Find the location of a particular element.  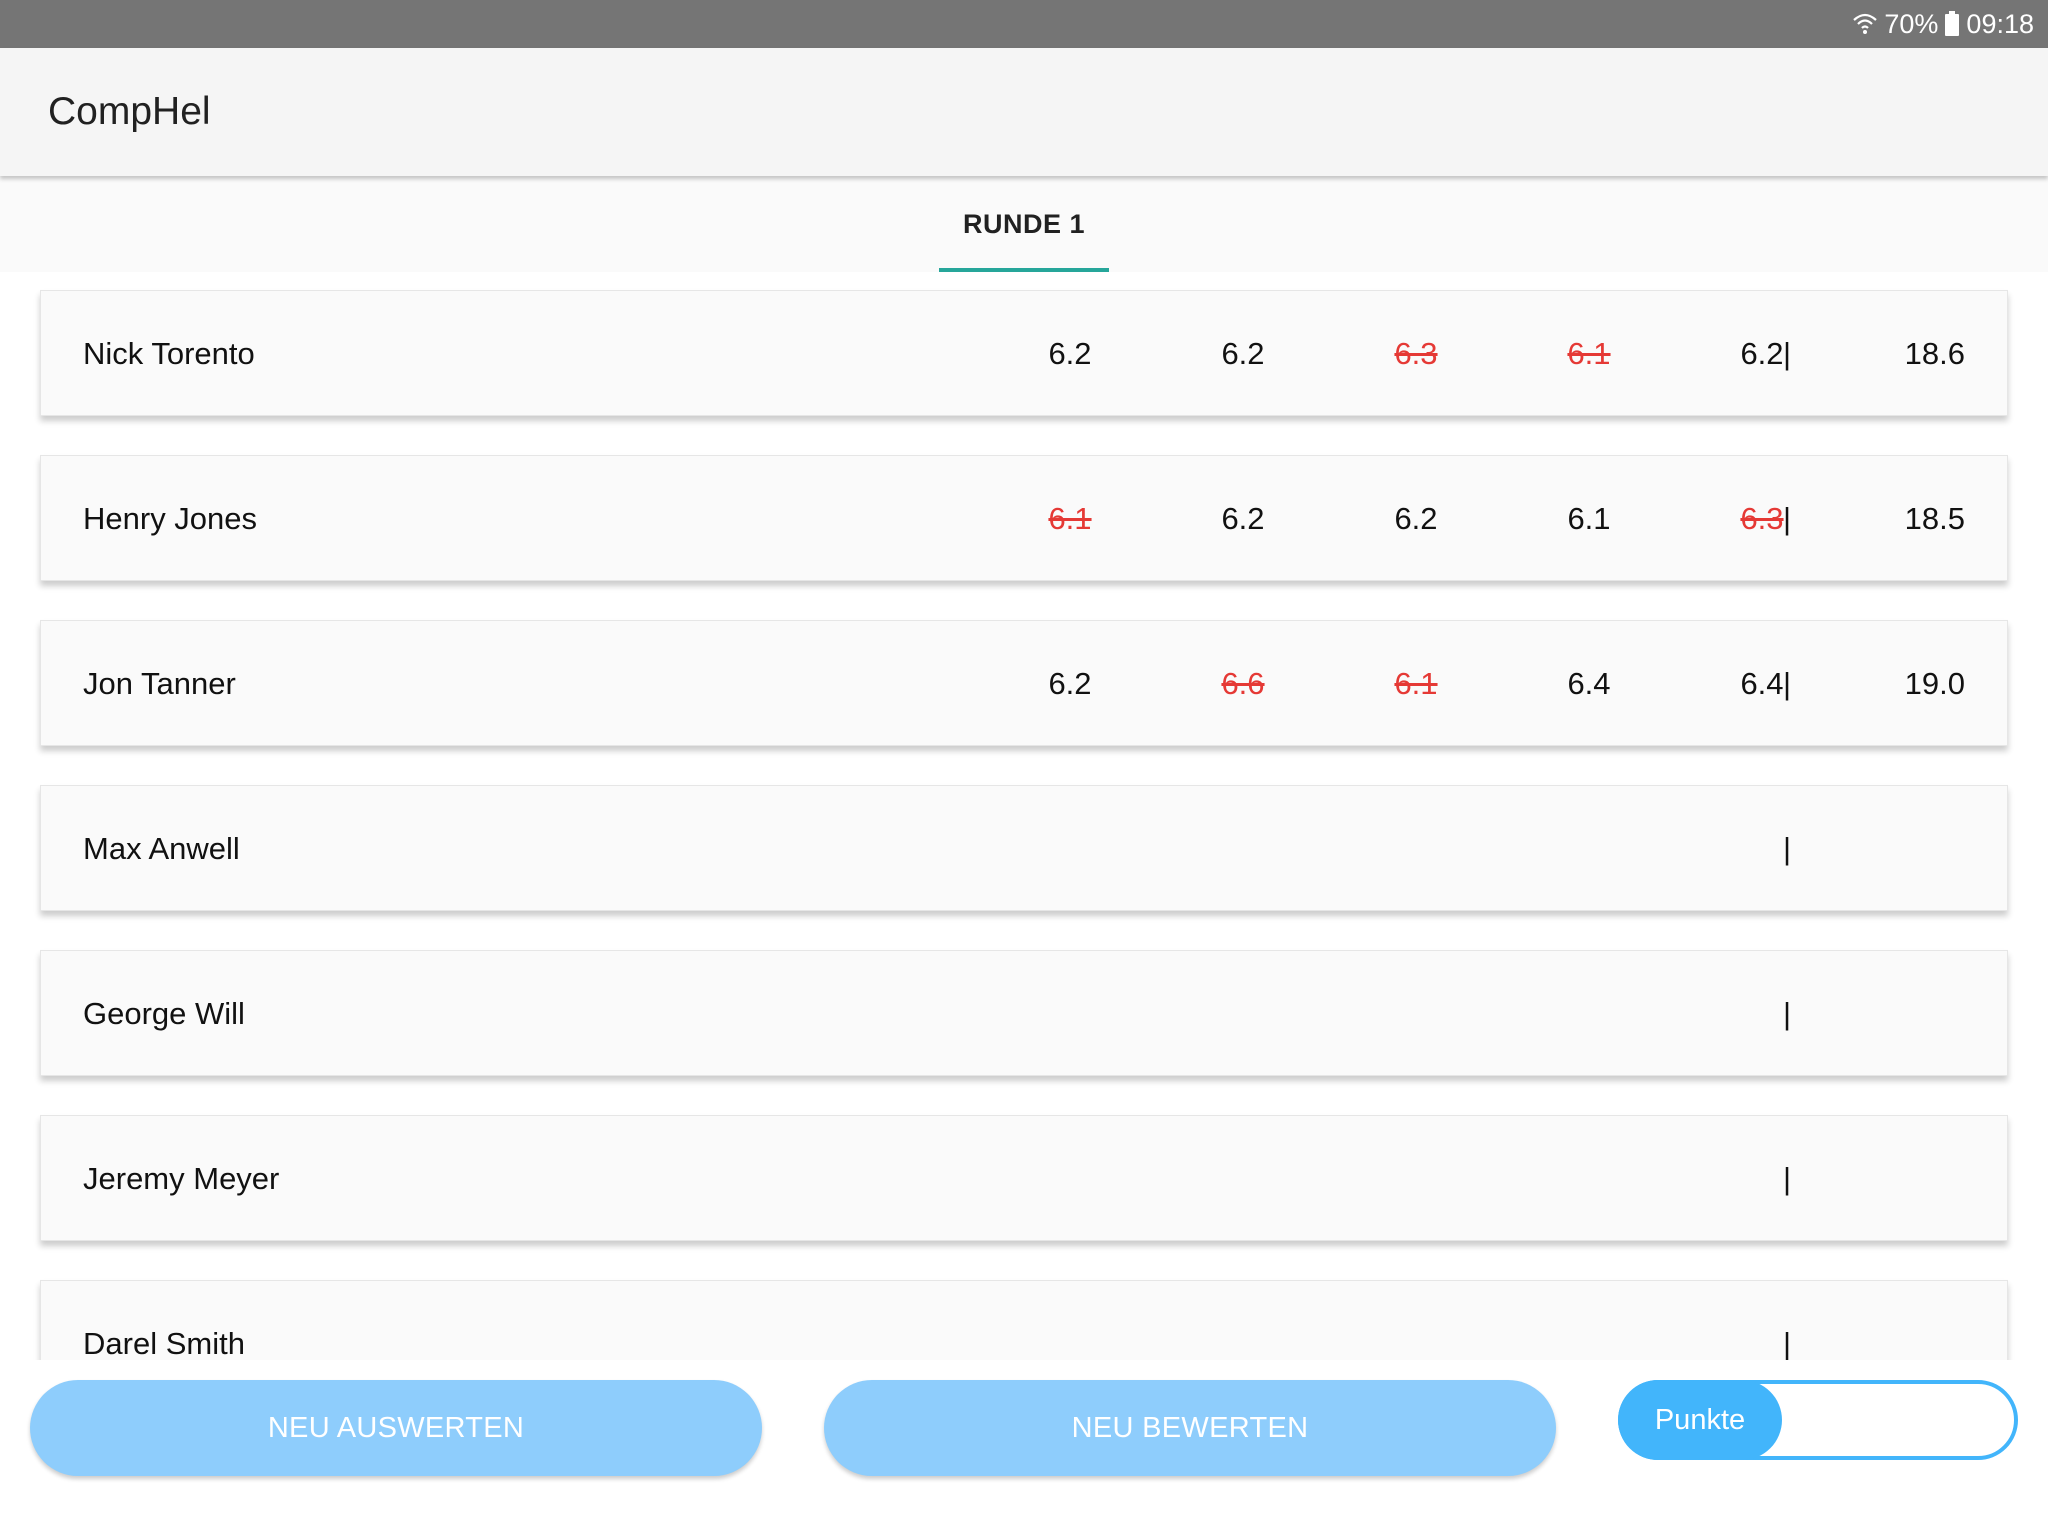

discarded-score: 6.3 is located at coordinates (1416, 353).